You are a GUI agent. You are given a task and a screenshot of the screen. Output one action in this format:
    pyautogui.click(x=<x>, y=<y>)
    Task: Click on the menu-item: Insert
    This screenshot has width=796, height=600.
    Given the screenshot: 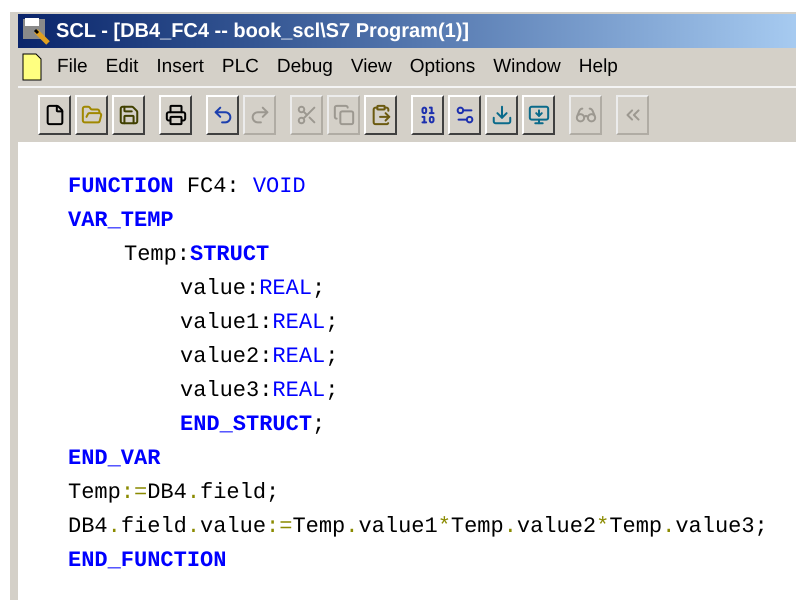 What is the action you would take?
    pyautogui.click(x=180, y=67)
    